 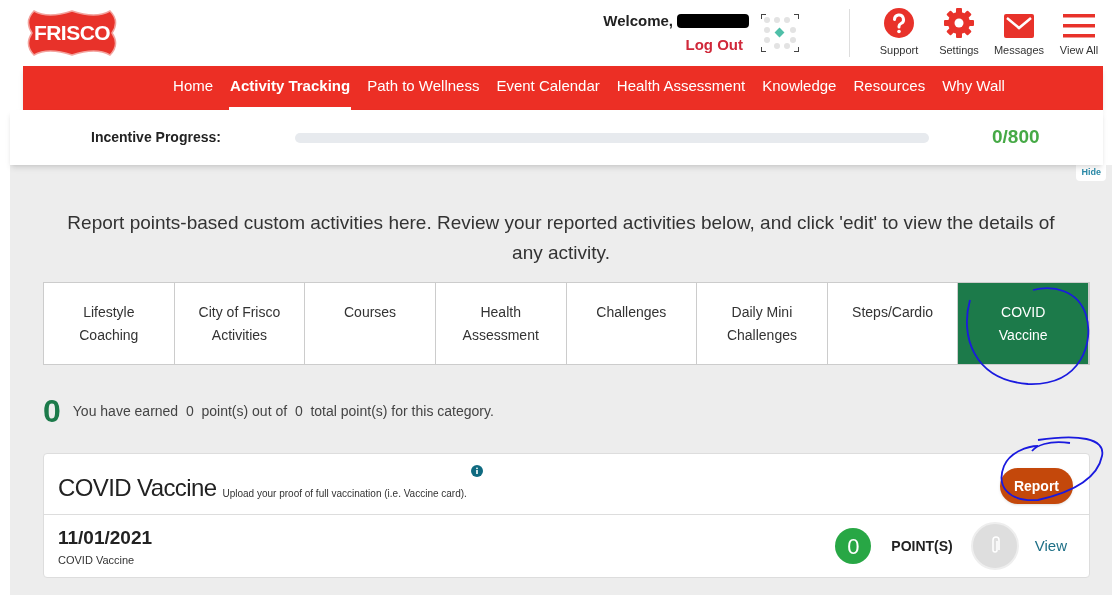 What do you see at coordinates (713, 20) in the screenshot?
I see `redacted-name` at bounding box center [713, 20].